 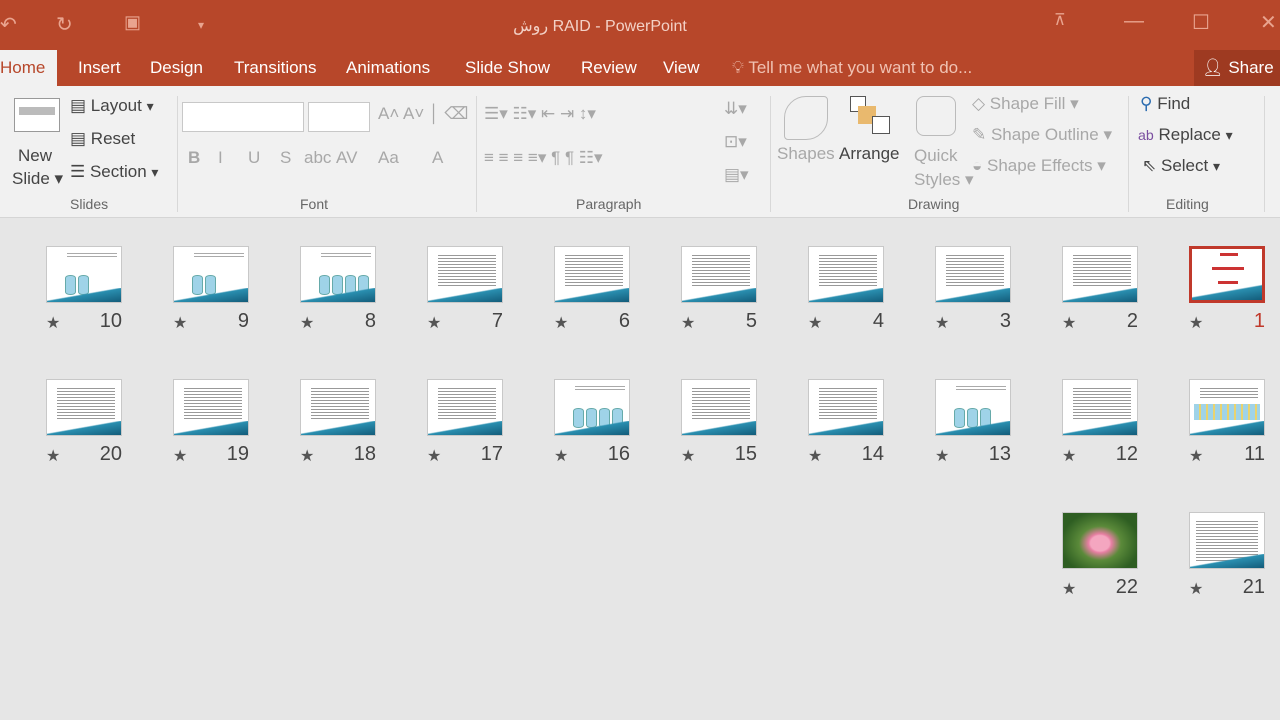 I want to click on font-button-6: Aa, so click(x=388, y=158).